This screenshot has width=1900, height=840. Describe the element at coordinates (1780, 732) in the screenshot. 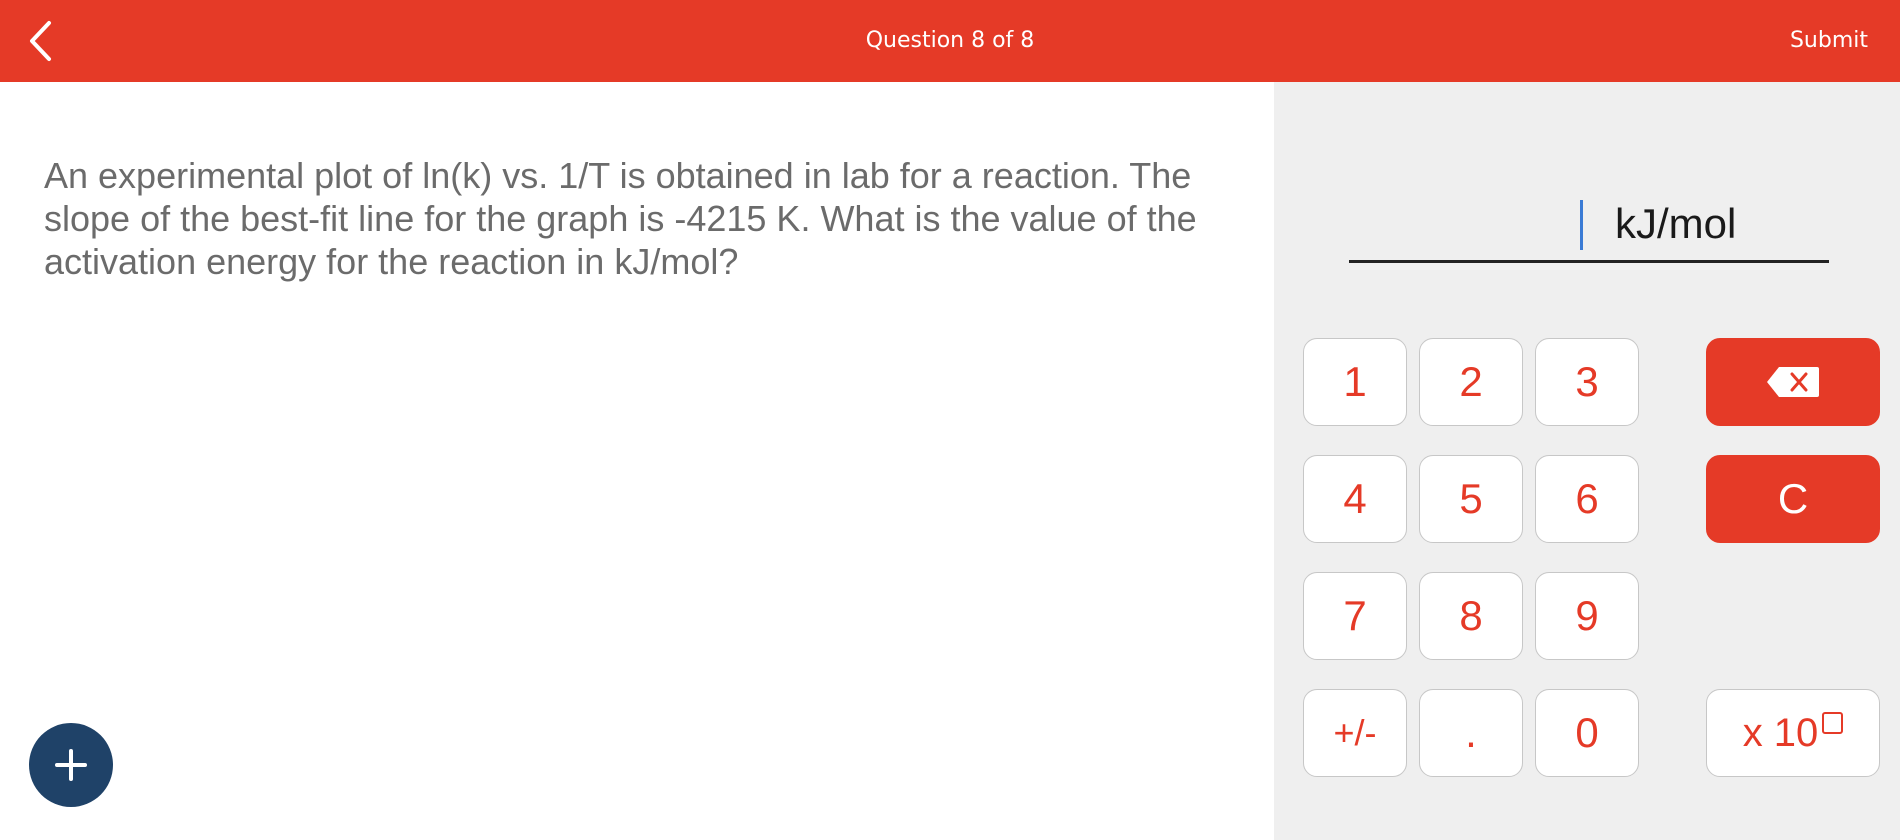

I see `exponent-label: x 10` at that location.